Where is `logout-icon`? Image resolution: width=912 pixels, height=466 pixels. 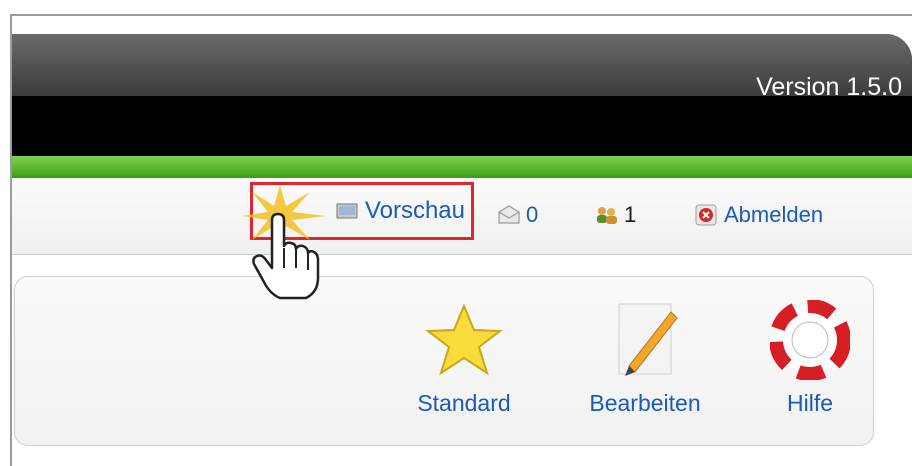 logout-icon is located at coordinates (707, 215).